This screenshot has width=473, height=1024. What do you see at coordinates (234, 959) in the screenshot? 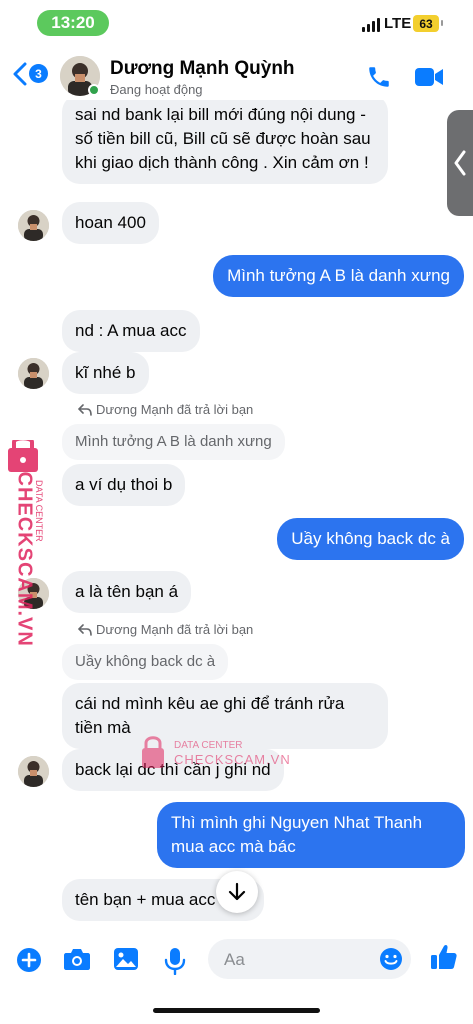
I see `message-input-placeholder: Aa` at bounding box center [234, 959].